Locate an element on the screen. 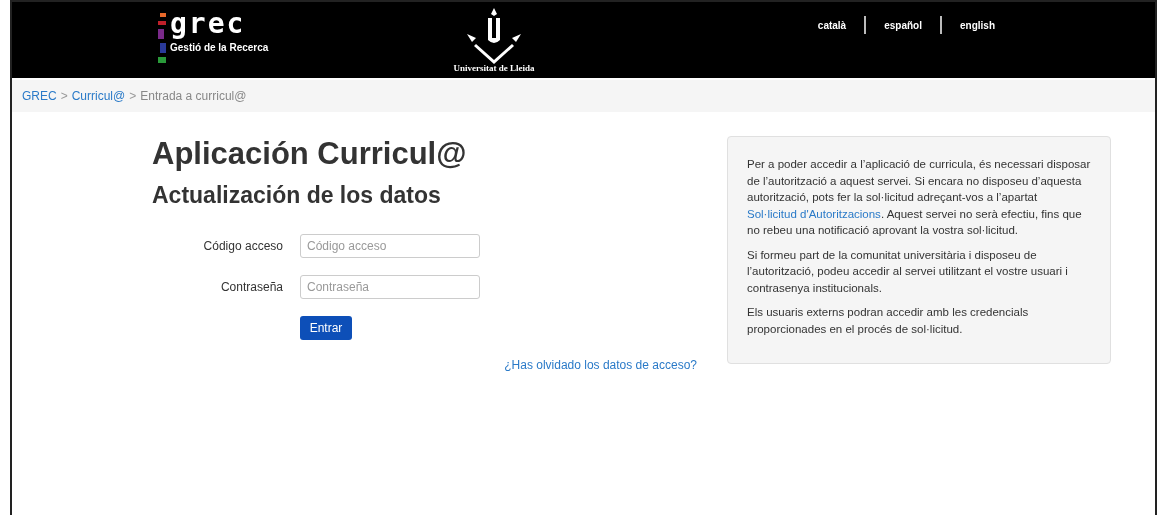  university-name: Universitat de Lleida is located at coordinates (494, 68).